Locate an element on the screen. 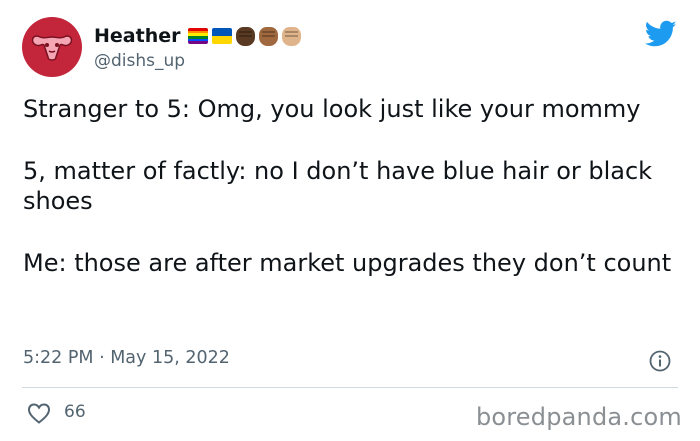  rainbow-flag-icon is located at coordinates (198, 36).